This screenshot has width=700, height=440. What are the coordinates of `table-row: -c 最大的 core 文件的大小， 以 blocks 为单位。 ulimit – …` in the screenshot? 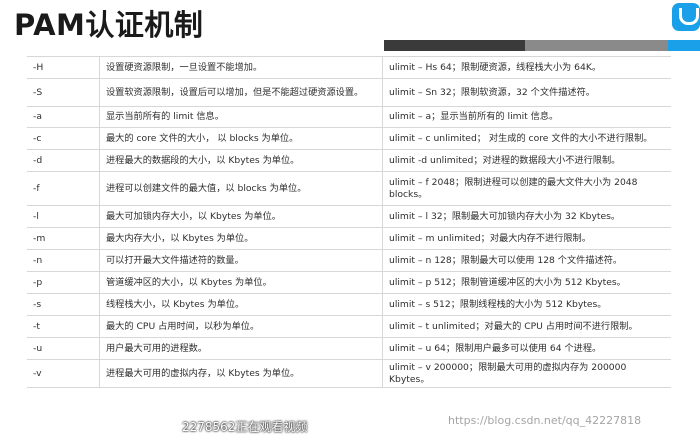 It's located at (349, 138).